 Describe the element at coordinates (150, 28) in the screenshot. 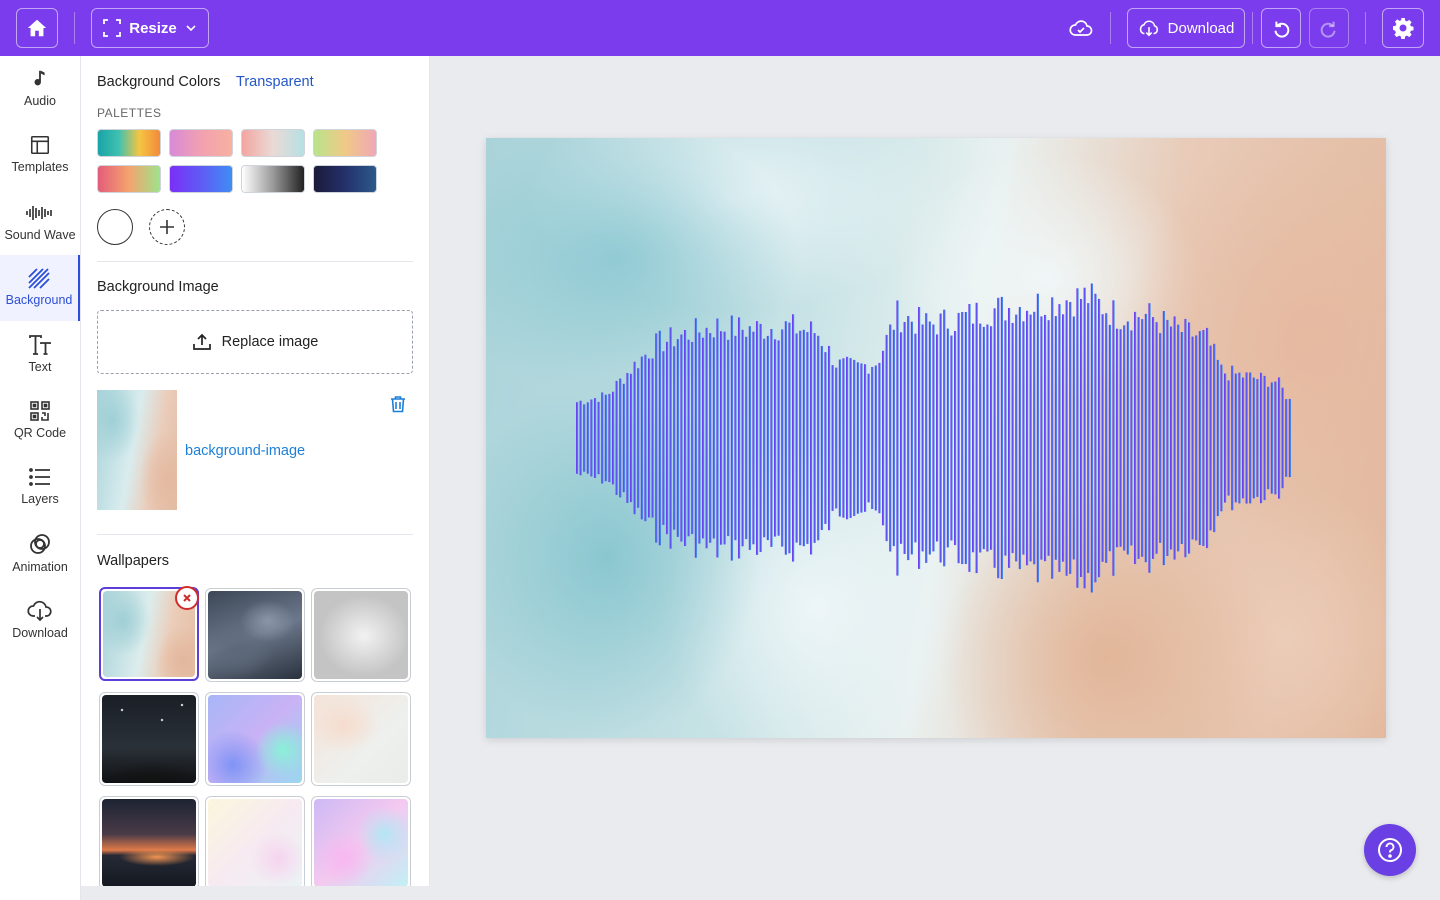

I see `resize-button: Resize` at that location.